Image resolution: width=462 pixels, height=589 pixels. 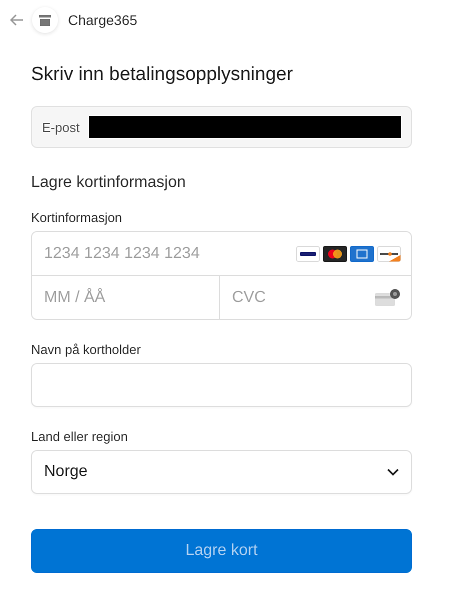 I want to click on merchant-name: Charge365, so click(x=103, y=20).